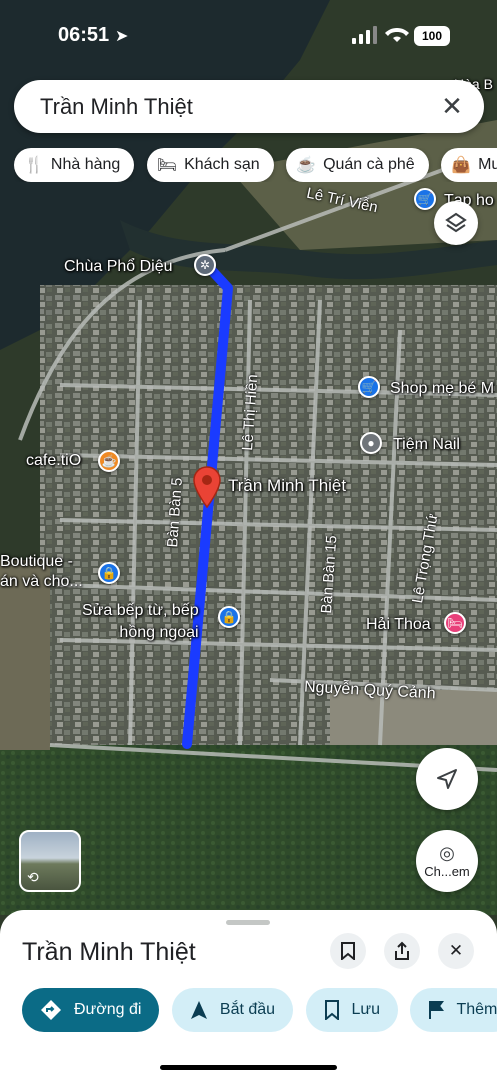 The width and height of the screenshot is (497, 1080). Describe the element at coordinates (425, 199) in the screenshot. I see `shopping-cart-icon-2: 🛒` at that location.